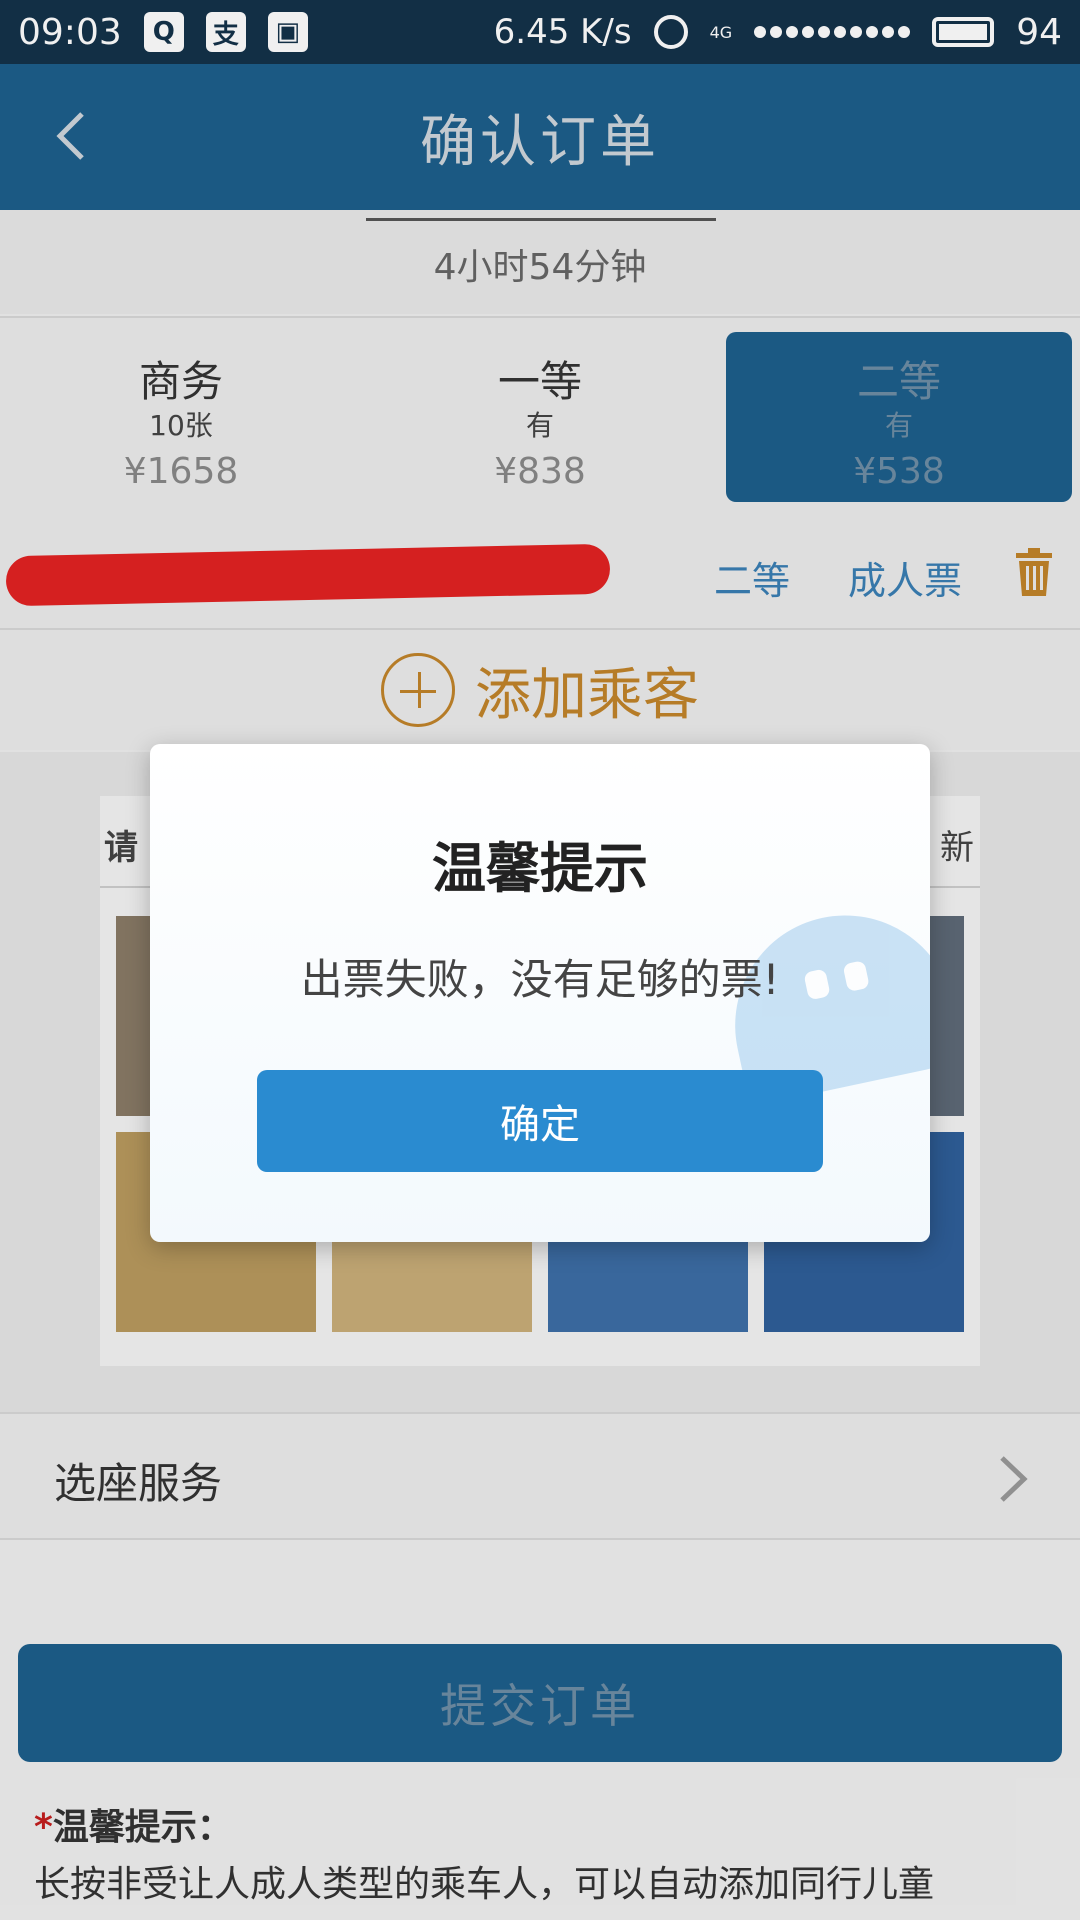 Image resolution: width=1080 pixels, height=1920 pixels. Describe the element at coordinates (540, 979) in the screenshot. I see `dialog-message: 出票失败，没有足够的票!` at that location.